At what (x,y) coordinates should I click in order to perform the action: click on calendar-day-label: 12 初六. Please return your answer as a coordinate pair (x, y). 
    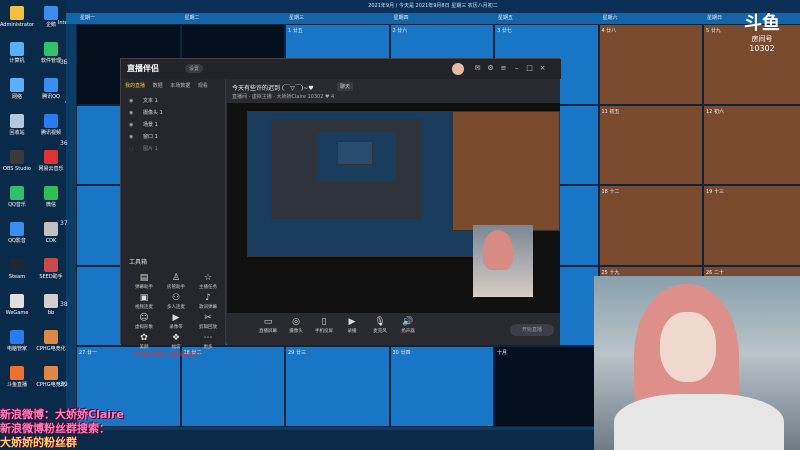
    Looking at the image, I should click on (715, 111).